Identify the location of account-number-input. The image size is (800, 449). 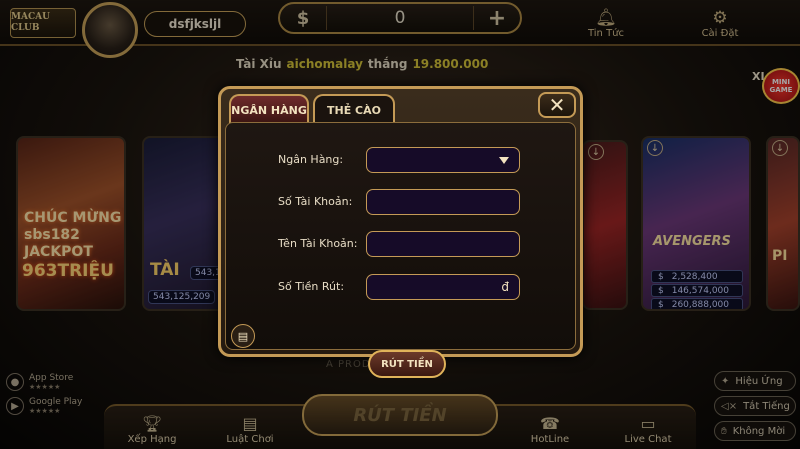
(438, 202).